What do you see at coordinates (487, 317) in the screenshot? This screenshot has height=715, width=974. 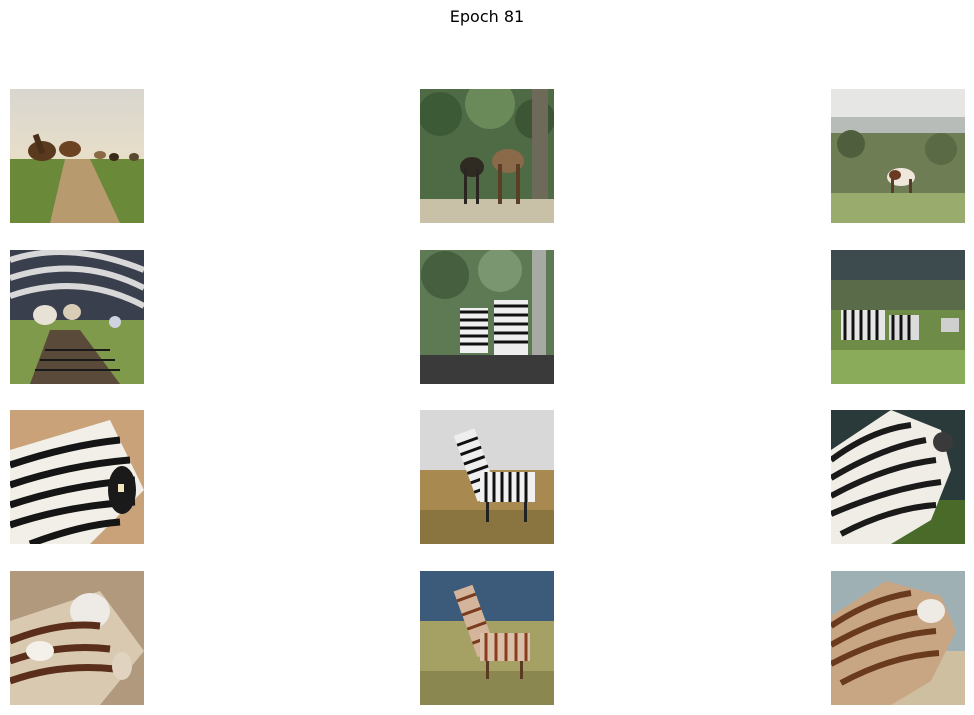 I see `generated-zebras-in-forest-image` at bounding box center [487, 317].